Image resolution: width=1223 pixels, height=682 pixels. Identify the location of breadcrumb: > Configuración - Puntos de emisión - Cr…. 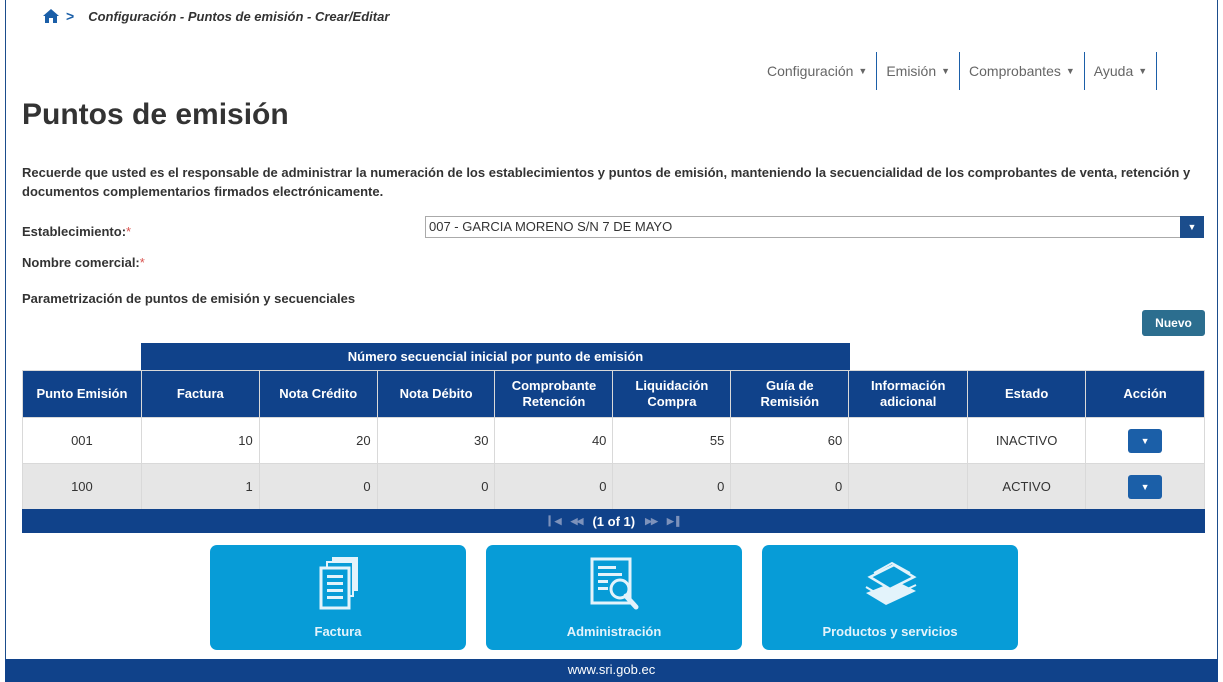
(215, 16).